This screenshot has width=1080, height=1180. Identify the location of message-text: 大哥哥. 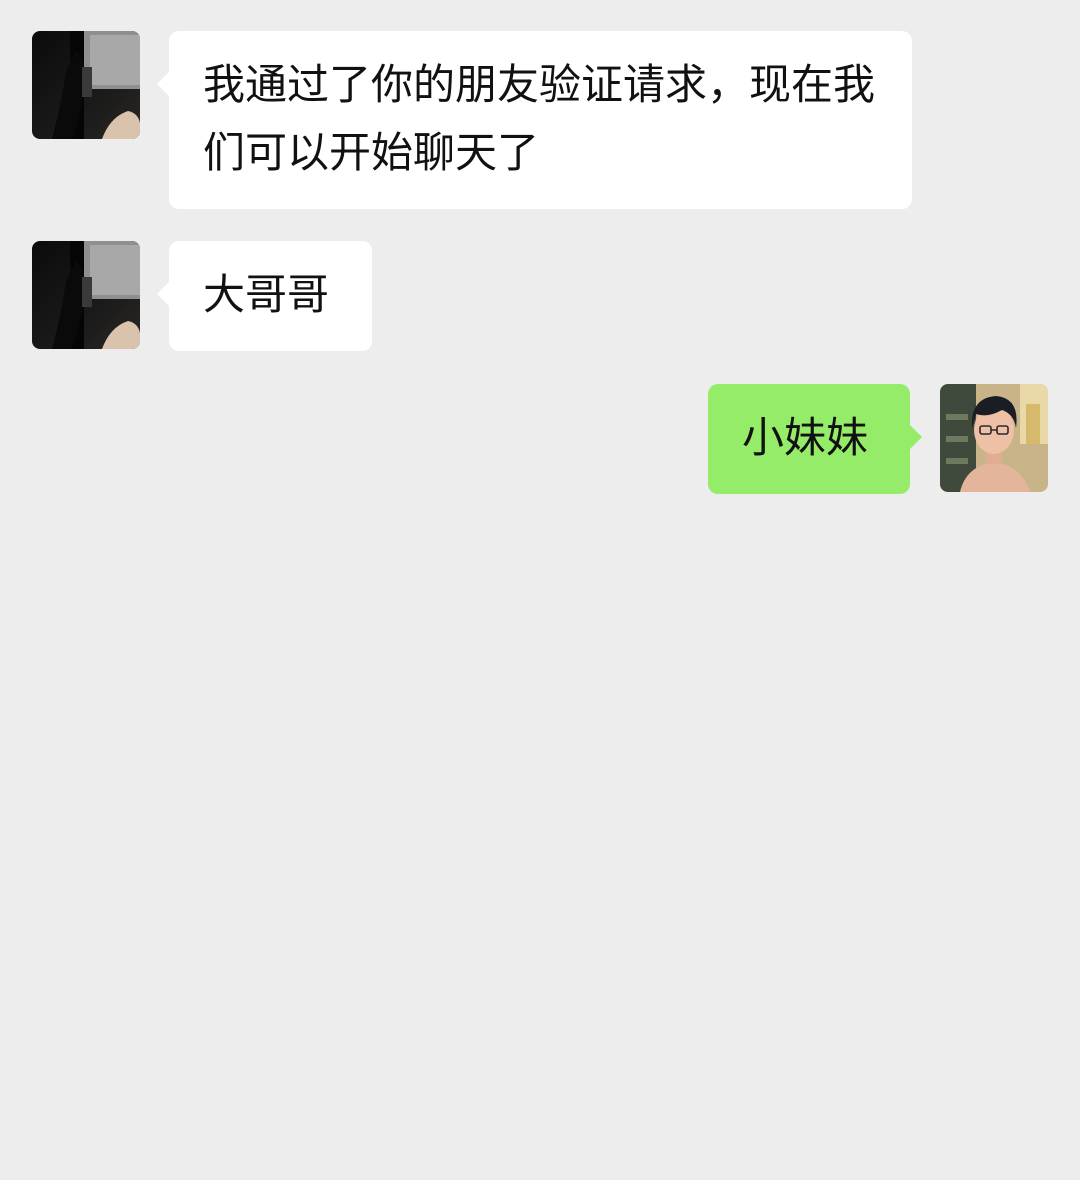
(266, 294).